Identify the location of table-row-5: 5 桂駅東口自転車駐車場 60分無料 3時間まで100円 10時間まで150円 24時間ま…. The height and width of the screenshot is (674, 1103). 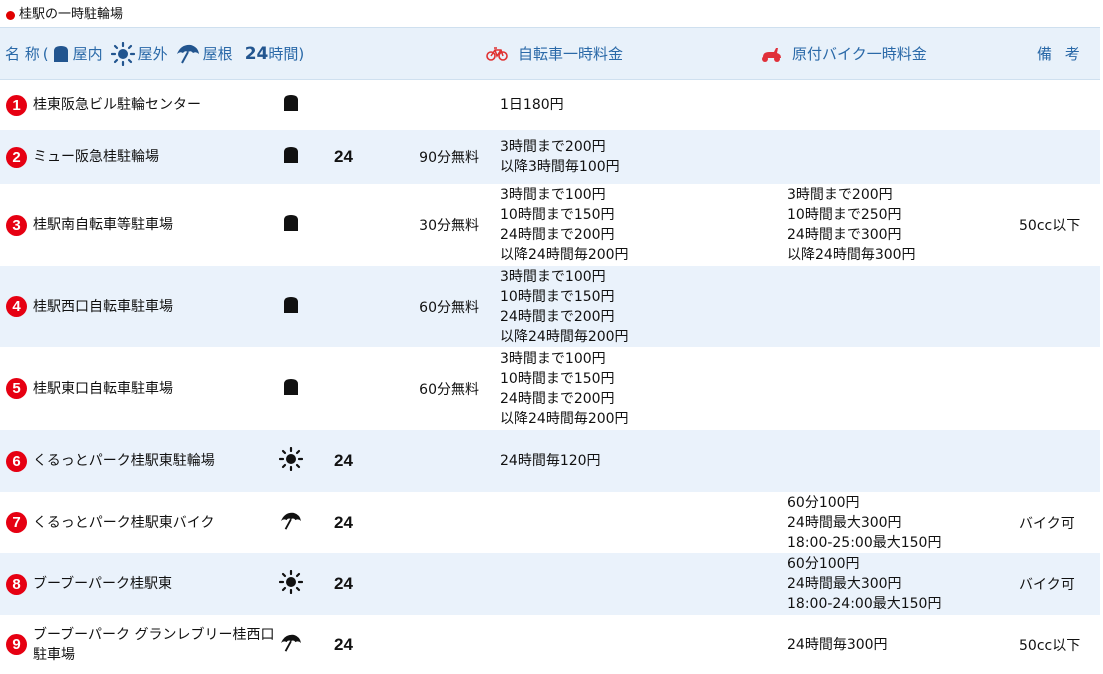
(550, 388).